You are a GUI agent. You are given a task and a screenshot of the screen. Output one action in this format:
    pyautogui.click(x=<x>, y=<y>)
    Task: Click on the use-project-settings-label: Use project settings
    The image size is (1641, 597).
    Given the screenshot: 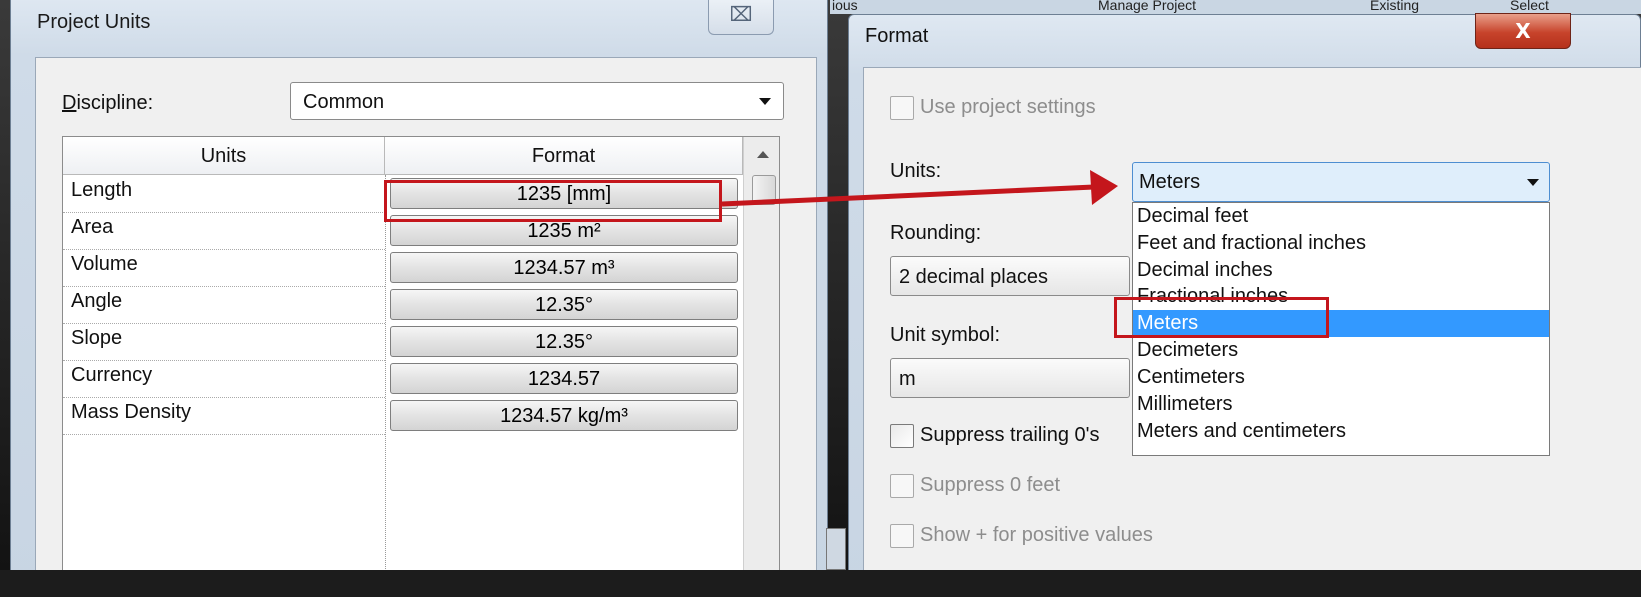 What is the action you would take?
    pyautogui.click(x=1008, y=107)
    